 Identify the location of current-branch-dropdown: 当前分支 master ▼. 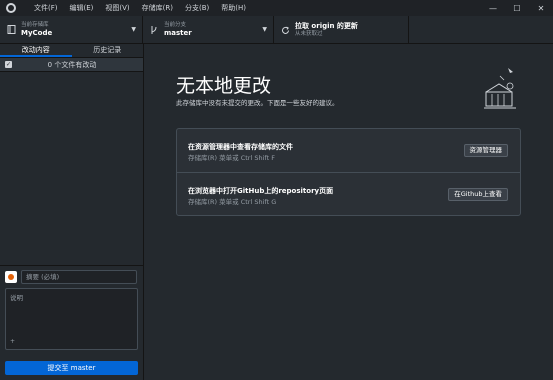
(208, 30).